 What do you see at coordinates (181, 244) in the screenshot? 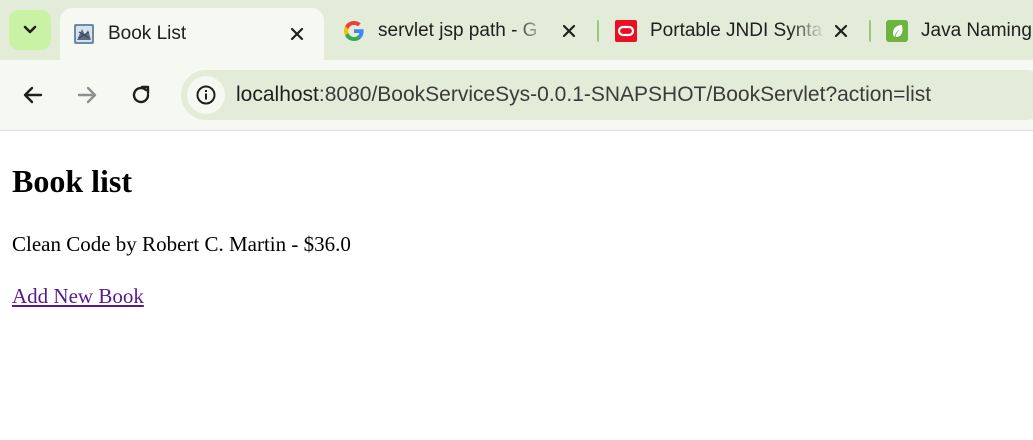
I see `book-entry: Clean Code by Robert C. Martin - $36.0` at bounding box center [181, 244].